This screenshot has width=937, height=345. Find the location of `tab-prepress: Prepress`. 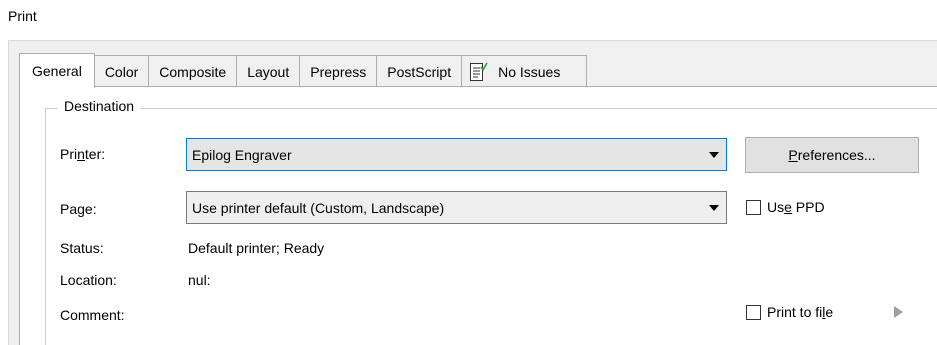

tab-prepress: Prepress is located at coordinates (339, 71).